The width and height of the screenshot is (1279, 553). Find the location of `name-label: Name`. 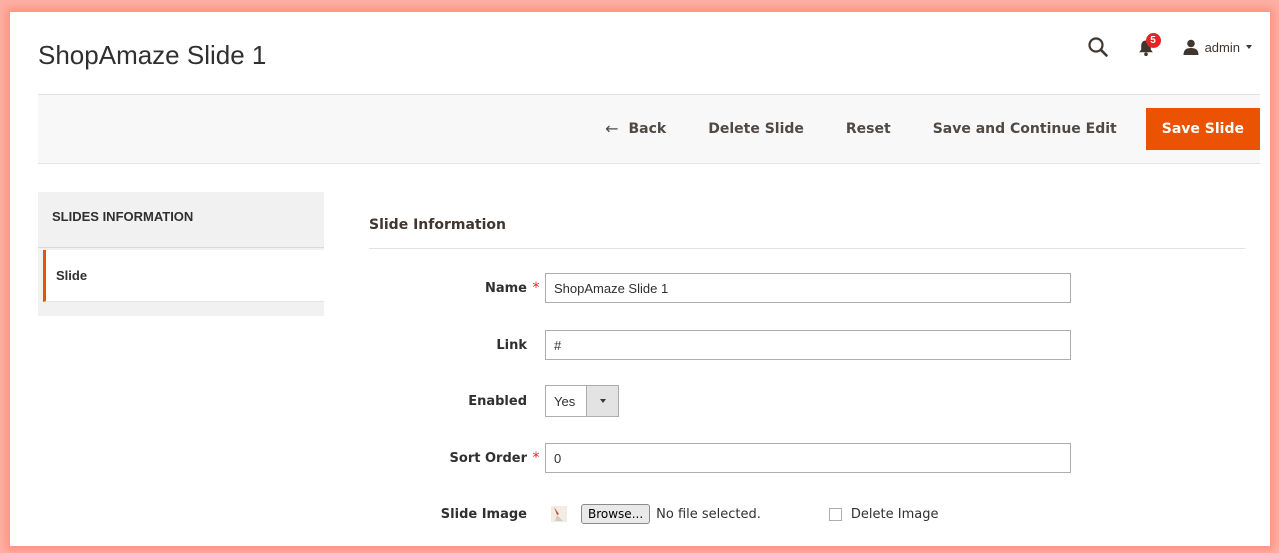

name-label: Name is located at coordinates (505, 288).